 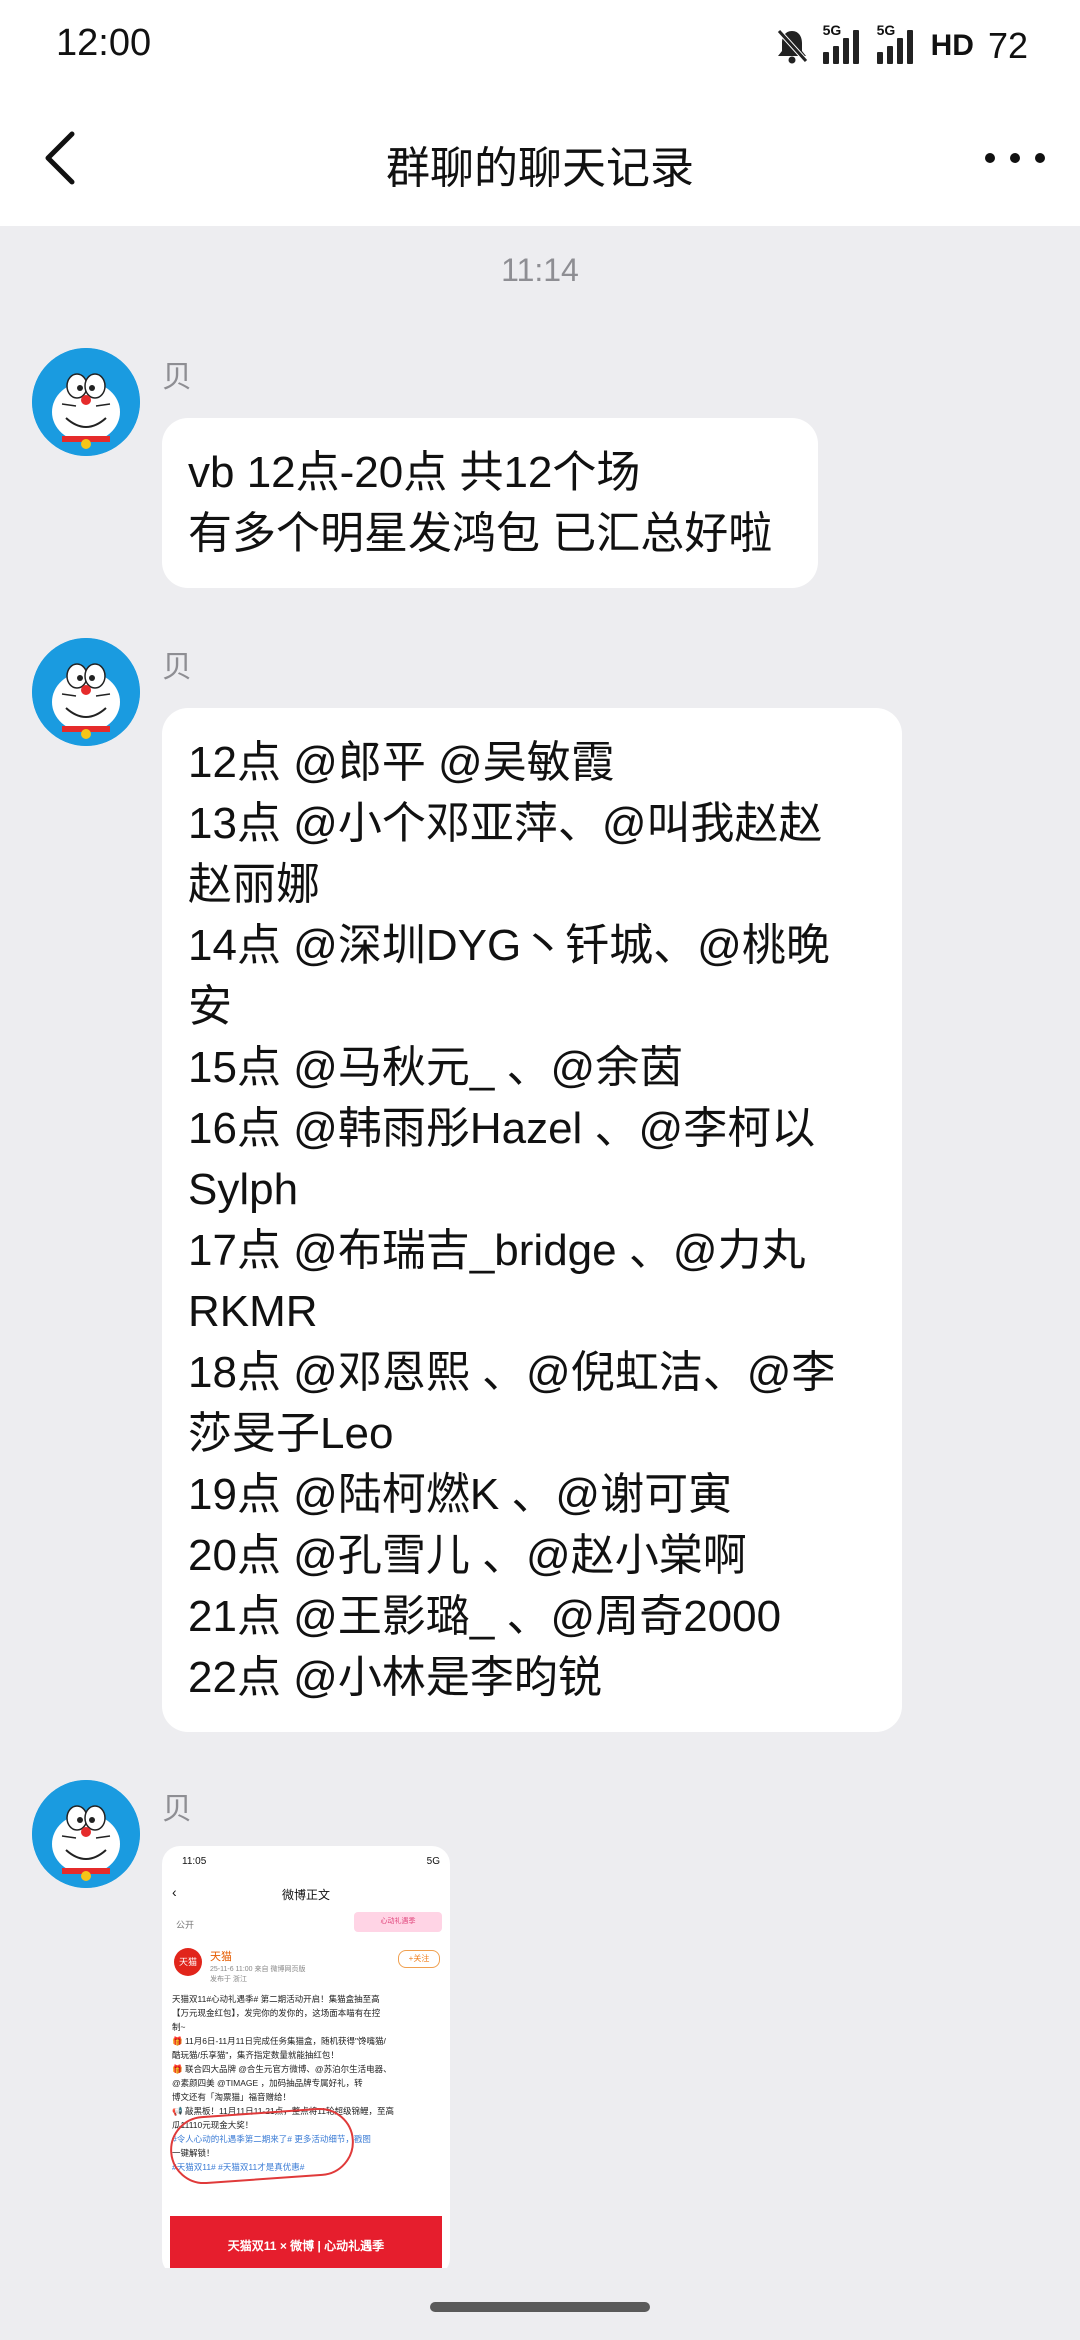 What do you see at coordinates (419, 1959) in the screenshot?
I see `follow-button: +关注` at bounding box center [419, 1959].